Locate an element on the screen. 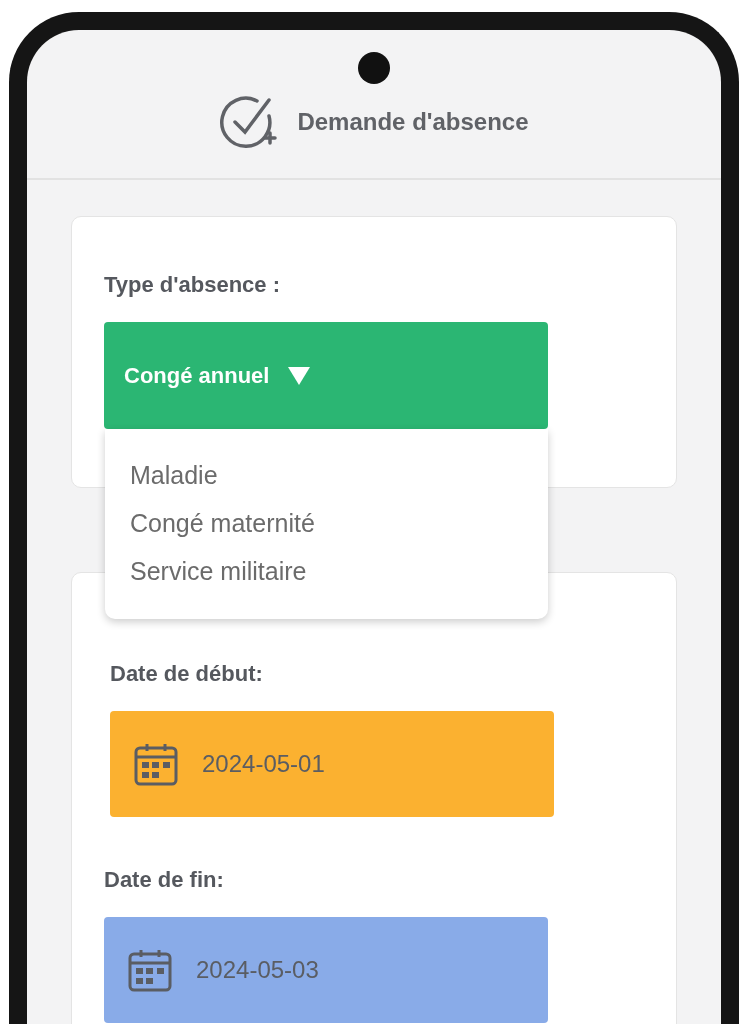 The width and height of the screenshot is (744, 1024). page-title: Demande d'absence is located at coordinates (413, 122).